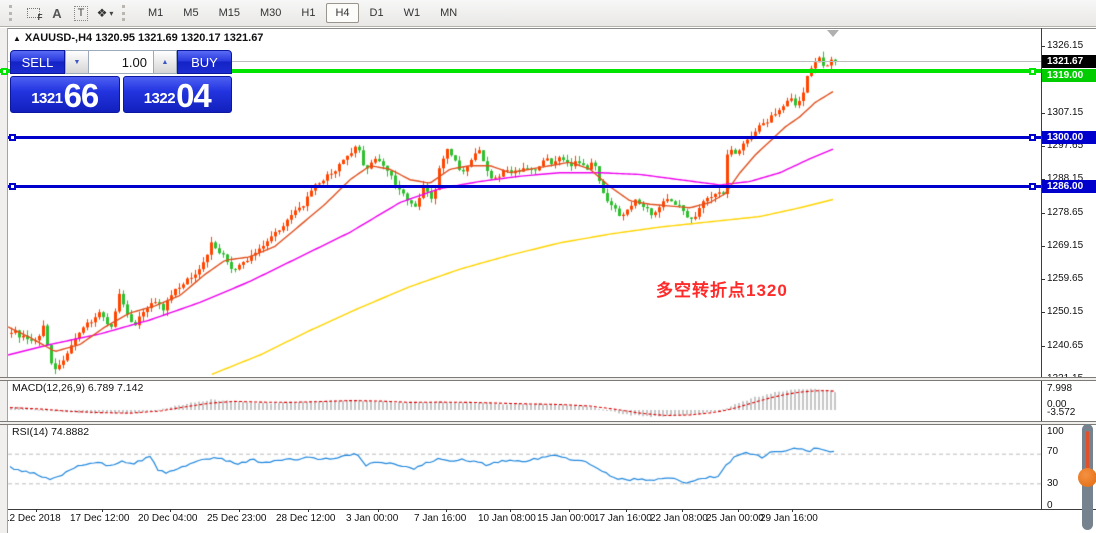  I want to click on price-axis-line, so click(1041, 268).